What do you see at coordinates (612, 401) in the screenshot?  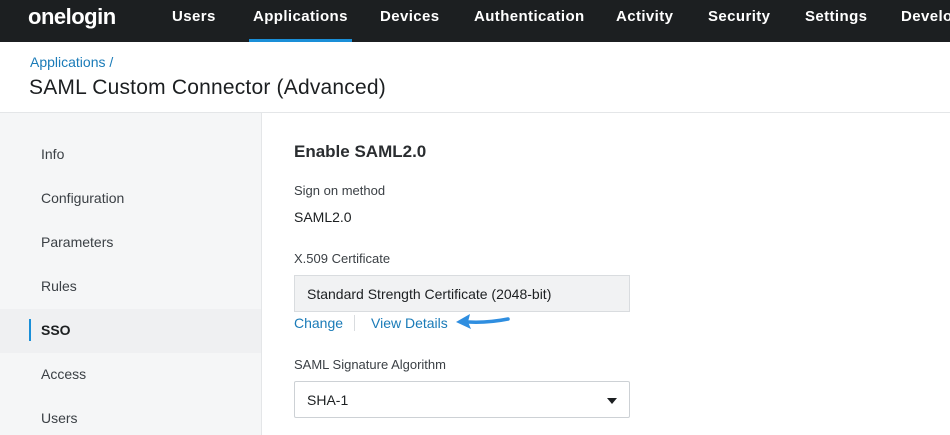 I see `caret-down-icon` at bounding box center [612, 401].